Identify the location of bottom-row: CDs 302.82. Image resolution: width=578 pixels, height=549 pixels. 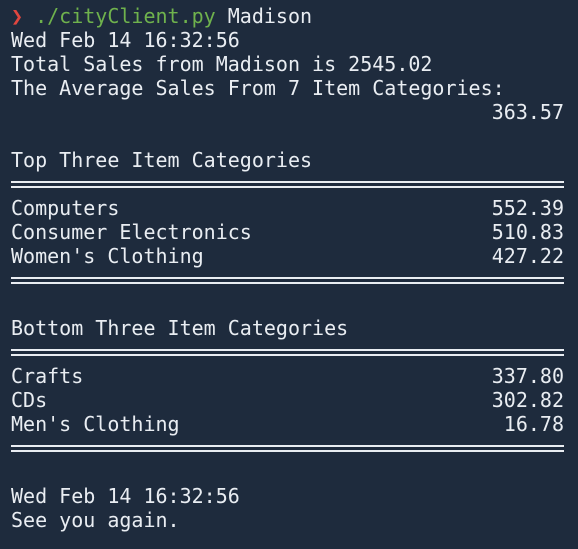
(287, 400).